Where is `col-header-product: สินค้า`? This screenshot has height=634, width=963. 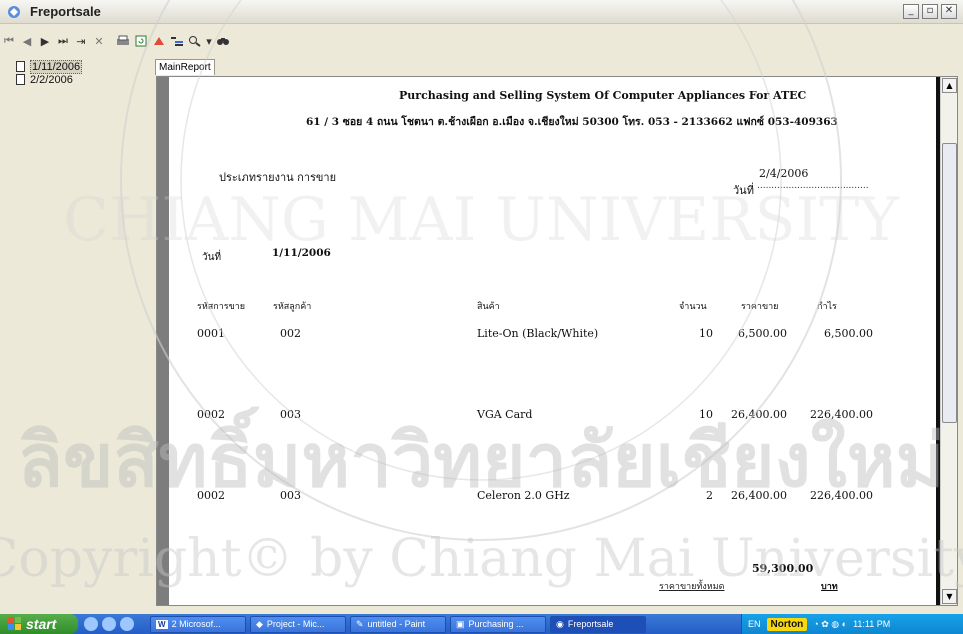
col-header-product: สินค้า is located at coordinates (488, 307).